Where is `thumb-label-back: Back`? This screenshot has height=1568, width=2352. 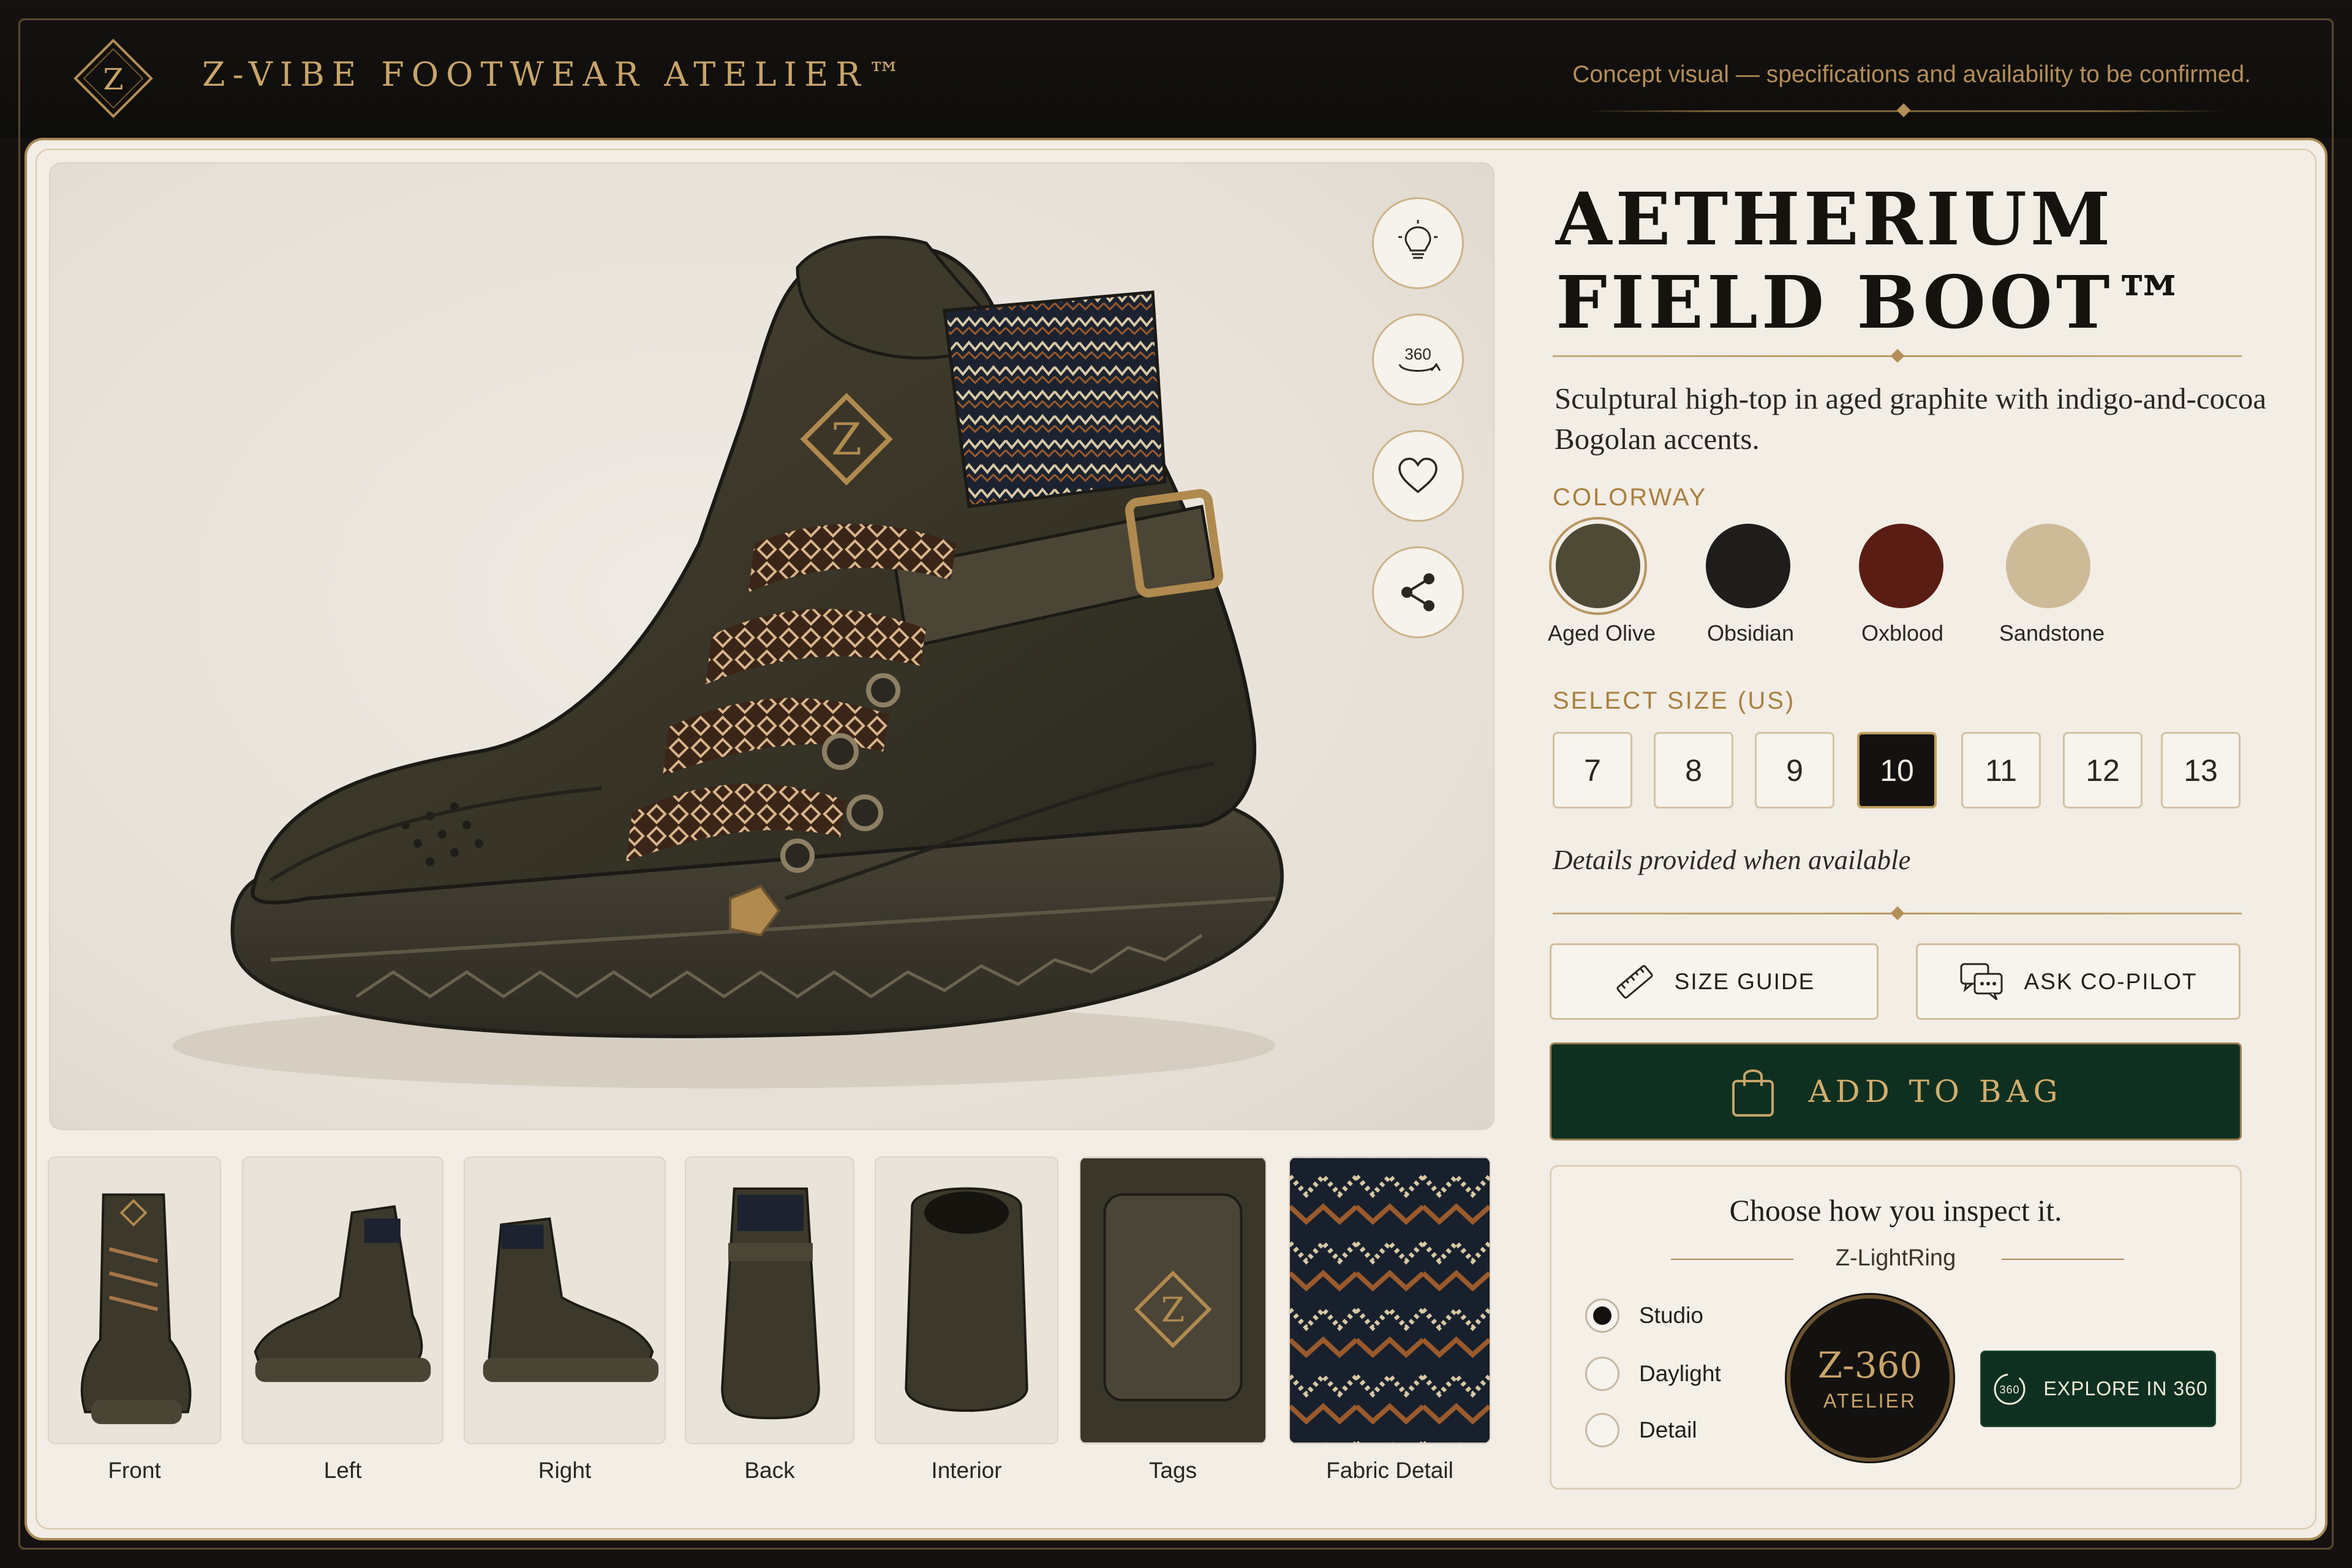
thumb-label-back: Back is located at coordinates (769, 1471).